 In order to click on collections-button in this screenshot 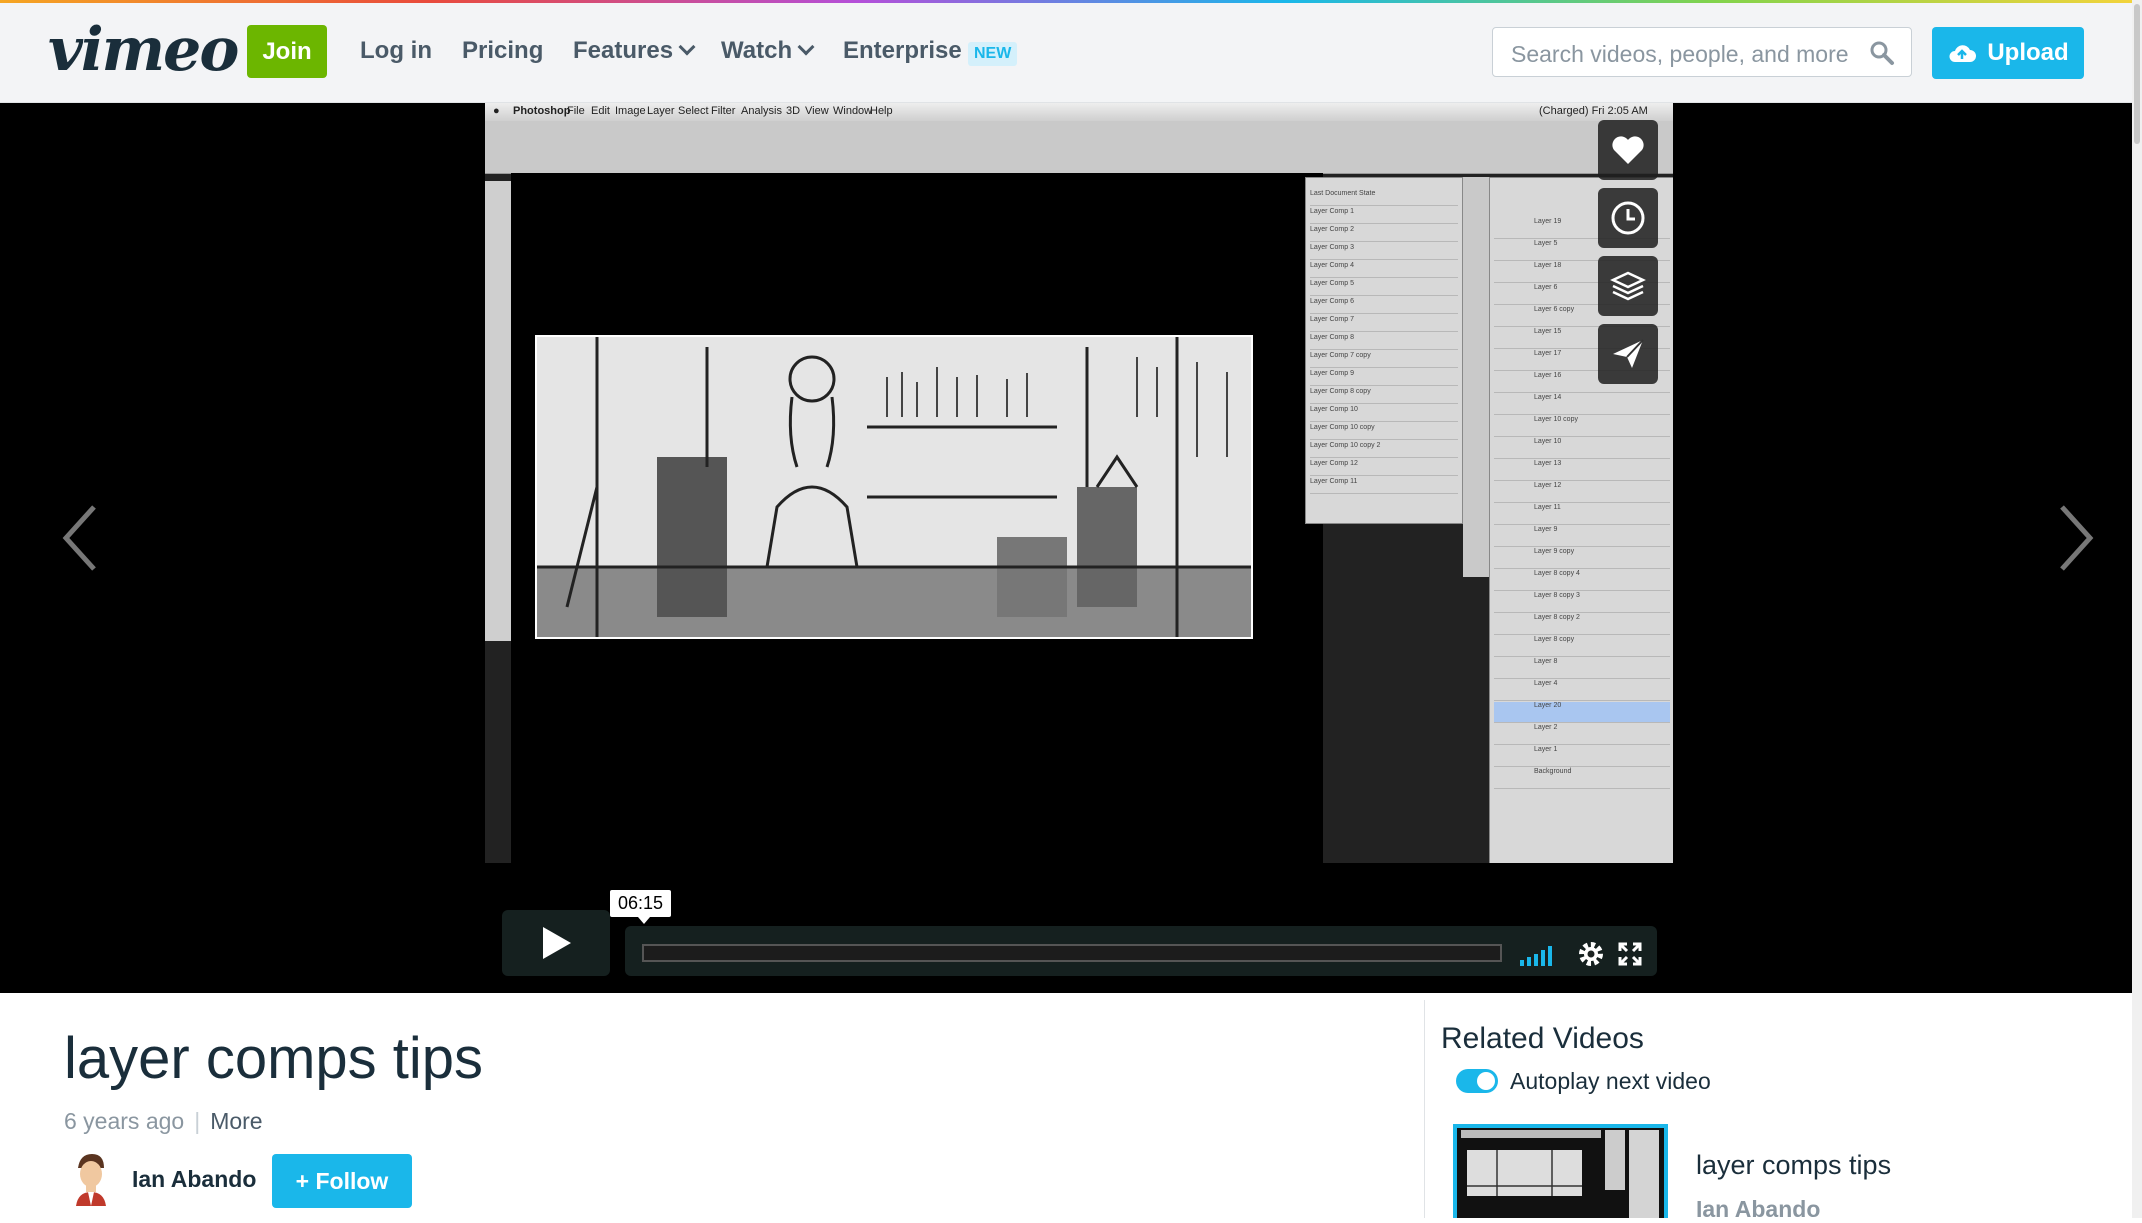, I will do `click(1628, 286)`.